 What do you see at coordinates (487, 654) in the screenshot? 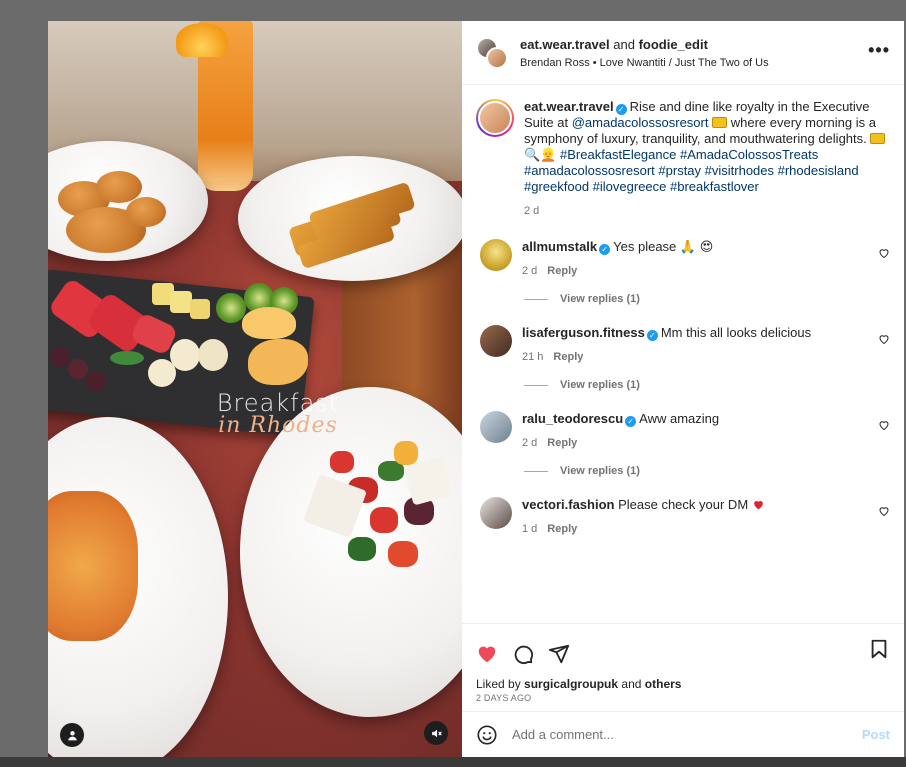
I see `heart-icon` at bounding box center [487, 654].